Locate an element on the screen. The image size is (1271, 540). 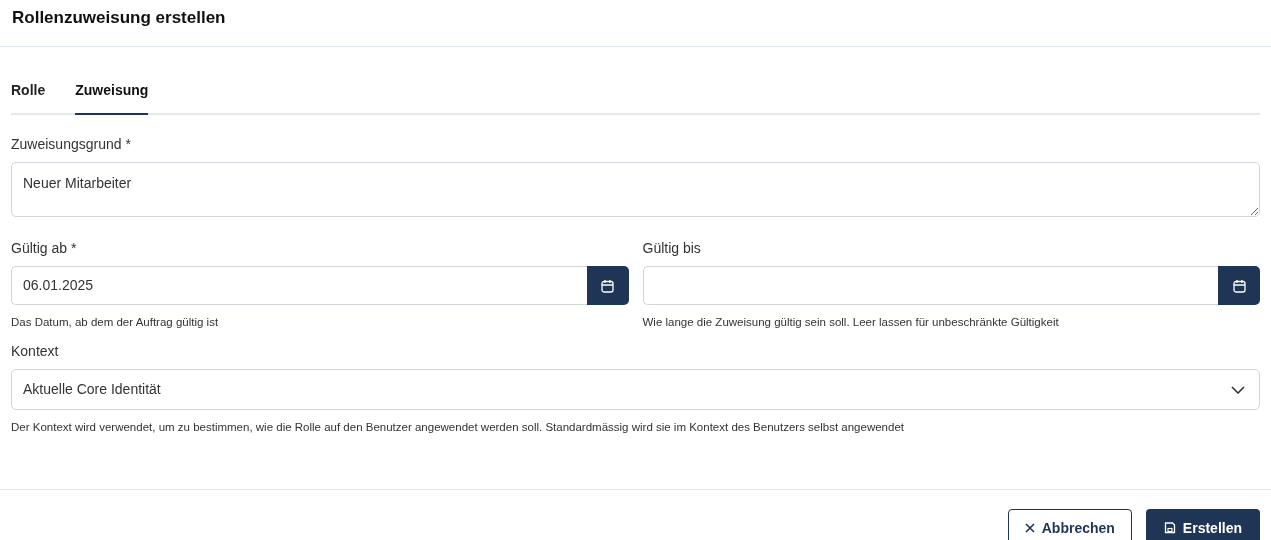
field-label: Kontext is located at coordinates (35, 351).